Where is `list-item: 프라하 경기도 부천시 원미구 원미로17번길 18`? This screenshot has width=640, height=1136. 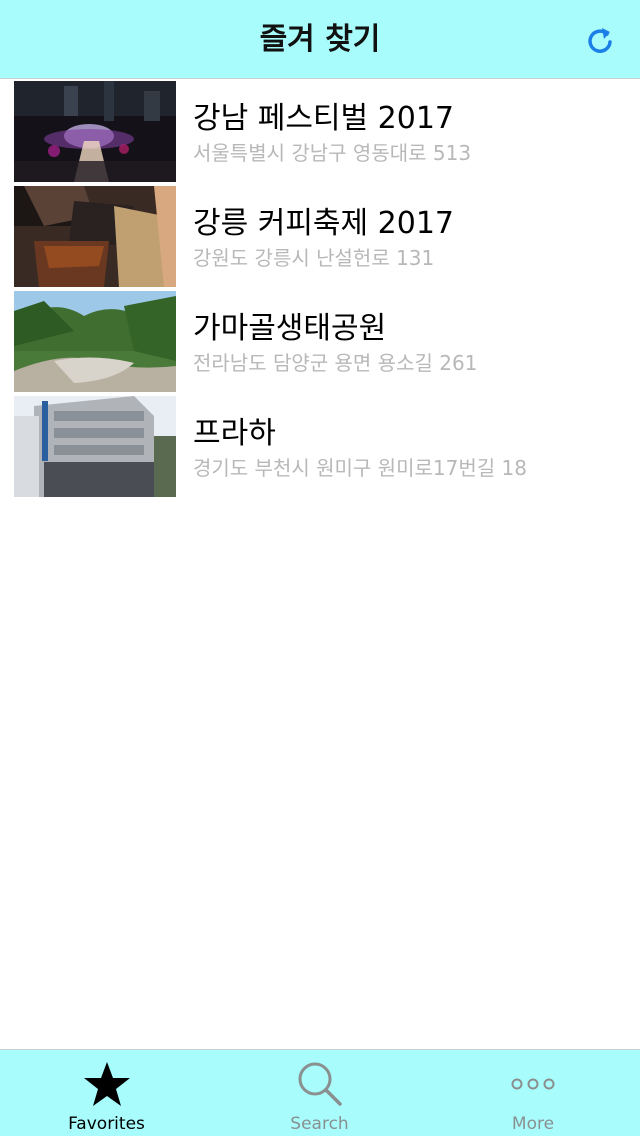 list-item: 프라하 경기도 부천시 원미구 원미로17번길 18 is located at coordinates (320, 446).